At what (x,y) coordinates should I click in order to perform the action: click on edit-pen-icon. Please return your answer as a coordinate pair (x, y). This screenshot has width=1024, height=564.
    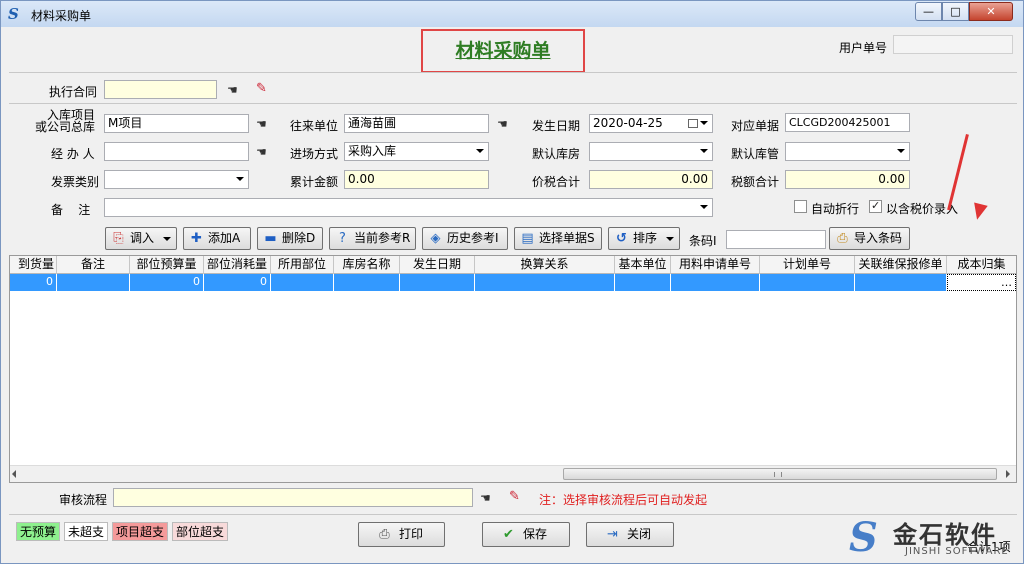
    Looking at the image, I should click on (265, 89).